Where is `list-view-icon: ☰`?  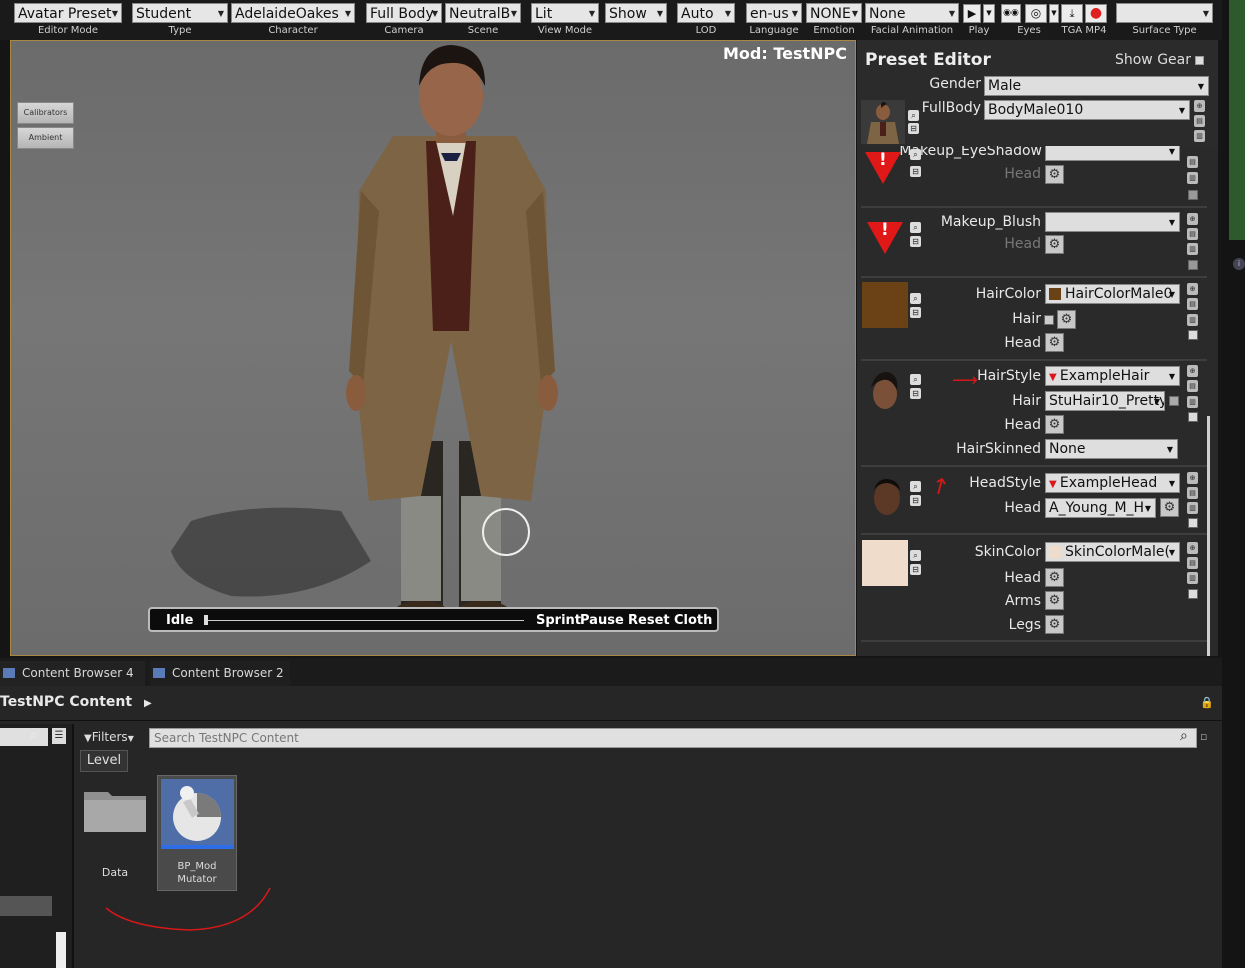
list-view-icon: ☰ is located at coordinates (59, 736).